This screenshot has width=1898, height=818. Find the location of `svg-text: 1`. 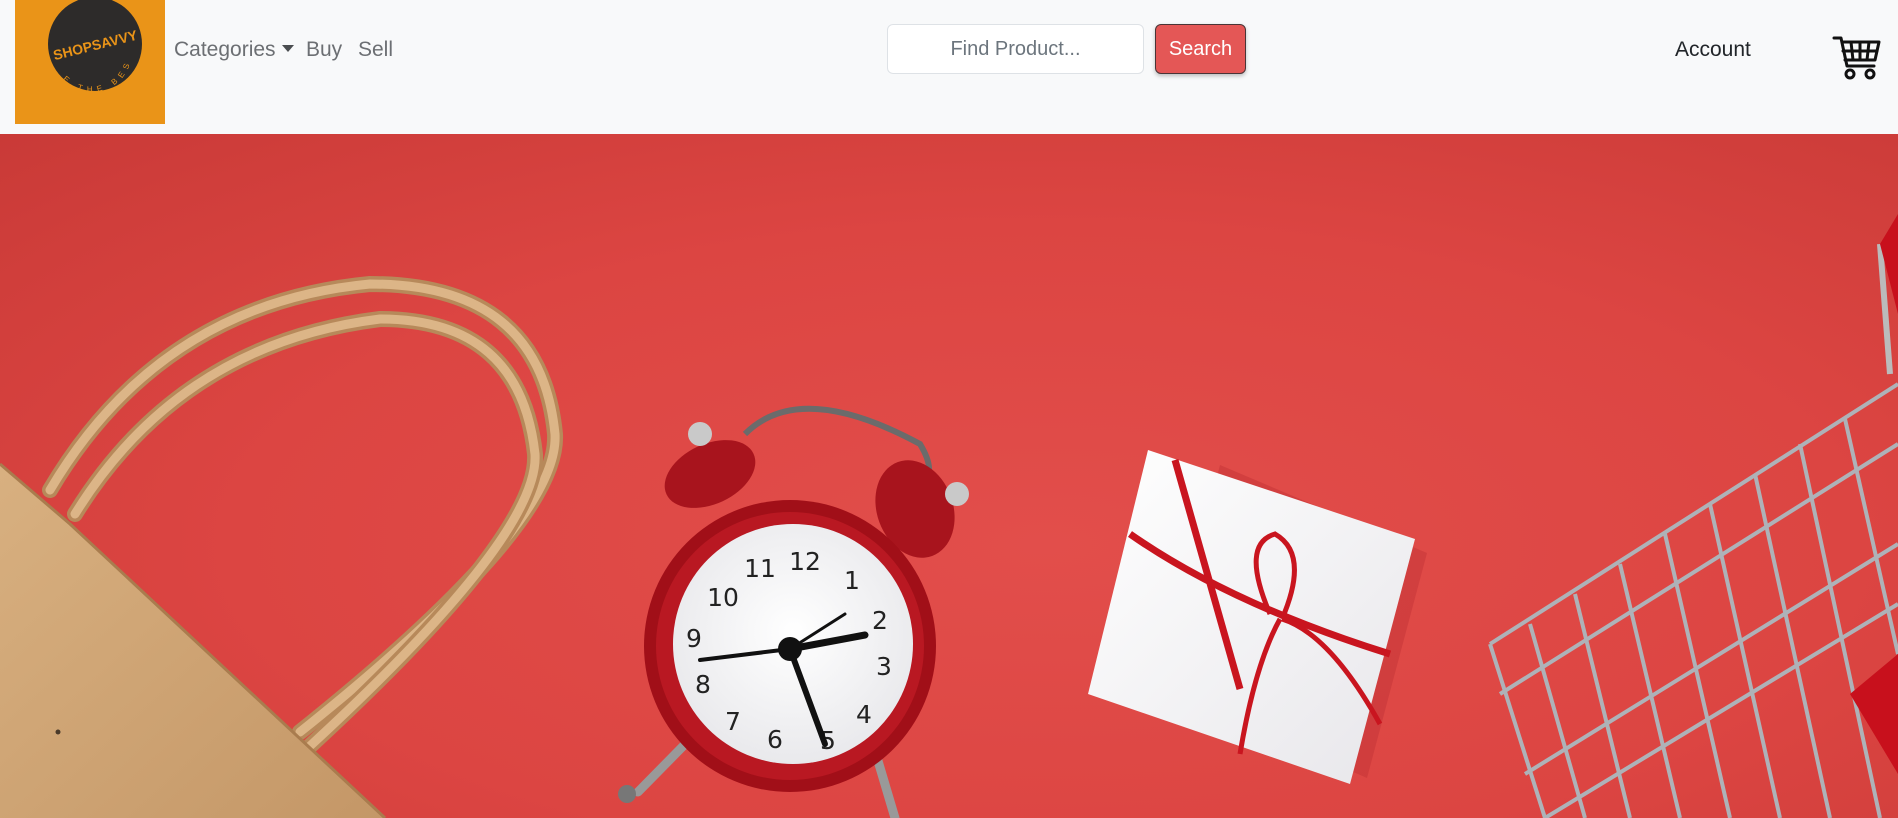

svg-text: 1 is located at coordinates (852, 580).